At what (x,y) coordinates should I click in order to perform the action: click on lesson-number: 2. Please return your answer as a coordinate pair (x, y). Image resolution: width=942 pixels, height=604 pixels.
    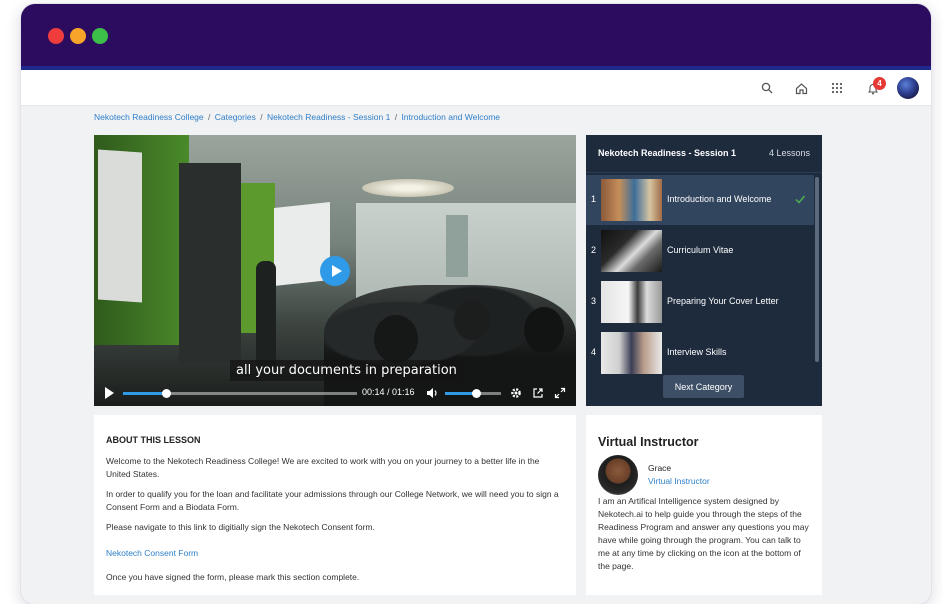
    Looking at the image, I should click on (594, 250).